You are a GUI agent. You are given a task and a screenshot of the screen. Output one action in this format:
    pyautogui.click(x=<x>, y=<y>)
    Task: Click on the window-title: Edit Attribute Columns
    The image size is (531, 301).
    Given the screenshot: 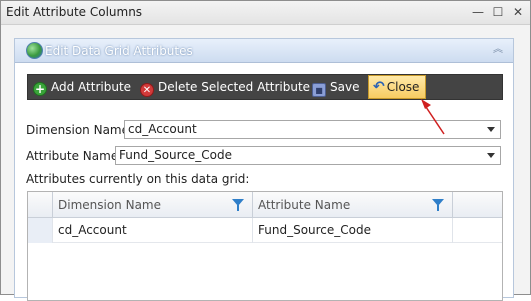 What is the action you would take?
    pyautogui.click(x=74, y=12)
    